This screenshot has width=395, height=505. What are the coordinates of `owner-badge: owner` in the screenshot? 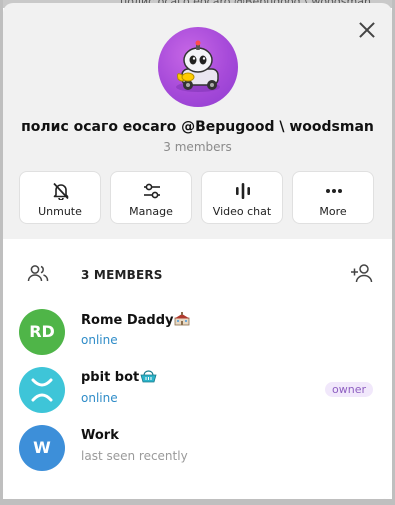 It's located at (349, 389).